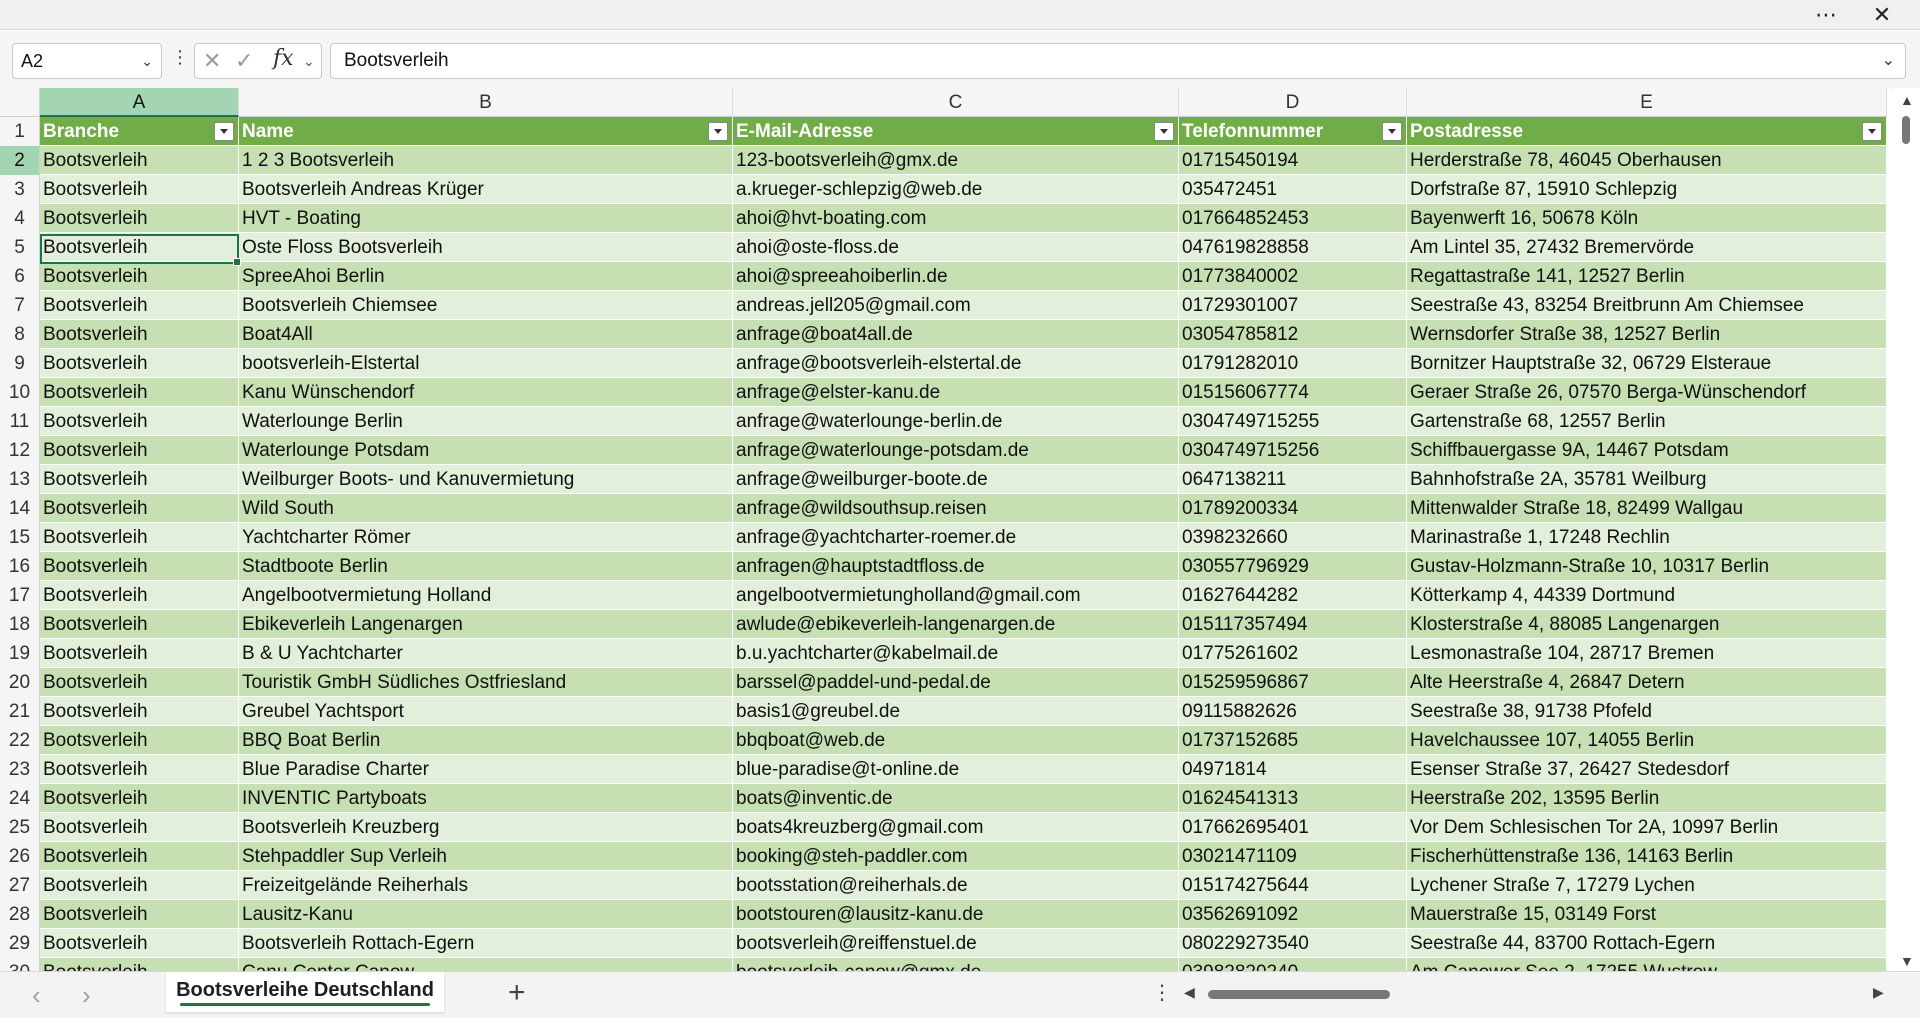 Image resolution: width=1920 pixels, height=1018 pixels. I want to click on header-cell: Branche, so click(139, 131).